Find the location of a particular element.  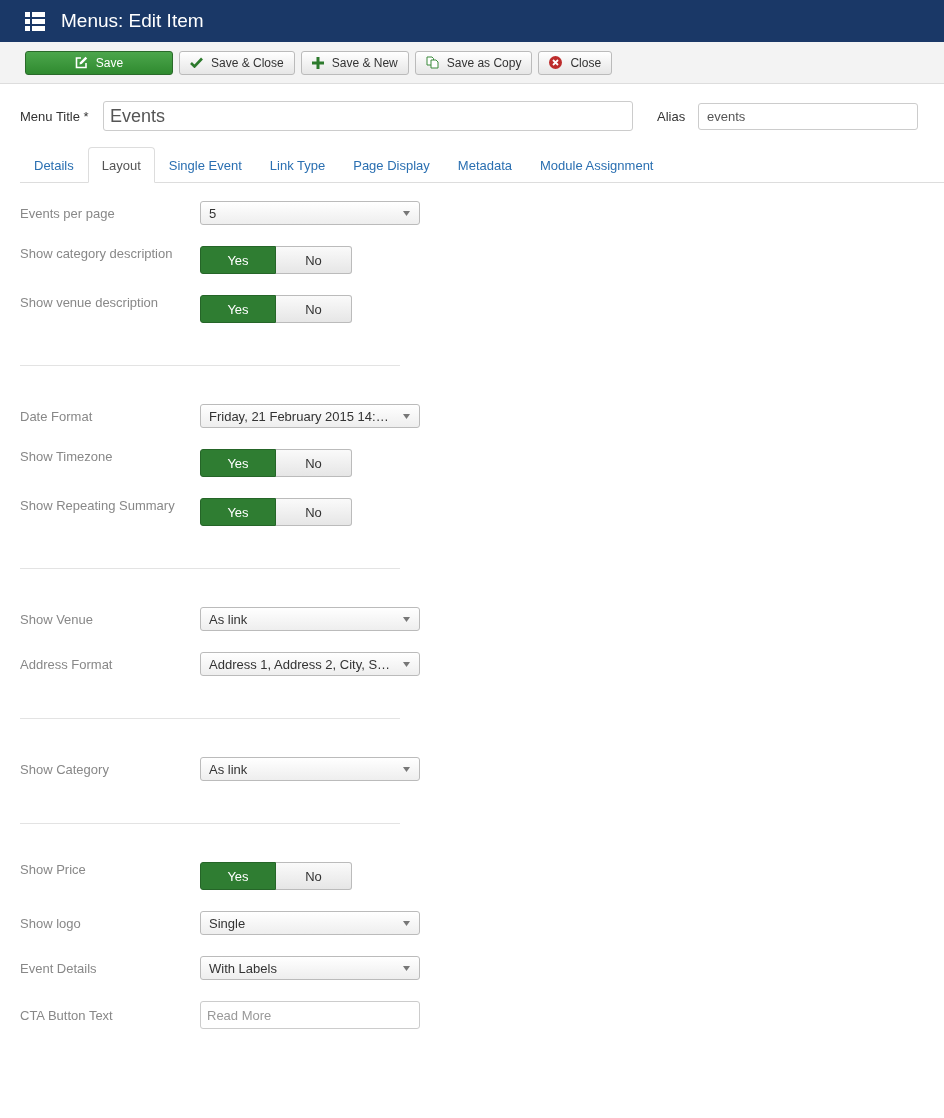

field-label: Alias is located at coordinates (672, 116).